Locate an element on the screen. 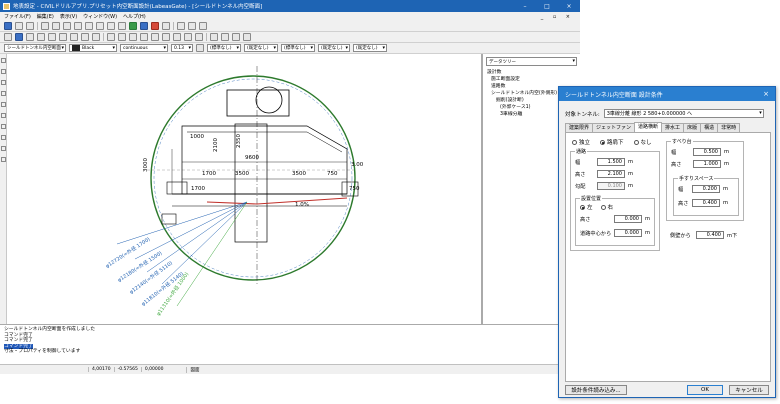 The width and height of the screenshot is (780, 404). curb-width-input: 0.500 is located at coordinates (707, 152).